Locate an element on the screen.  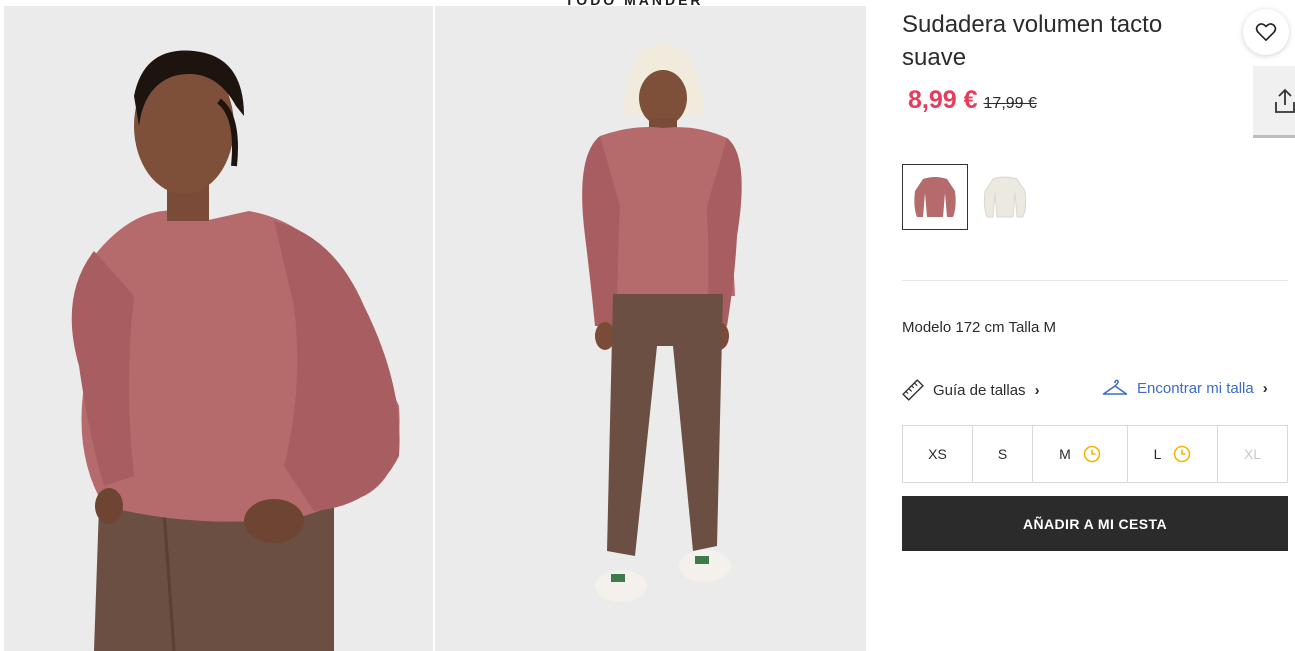
favorite-button is located at coordinates (1266, 32).